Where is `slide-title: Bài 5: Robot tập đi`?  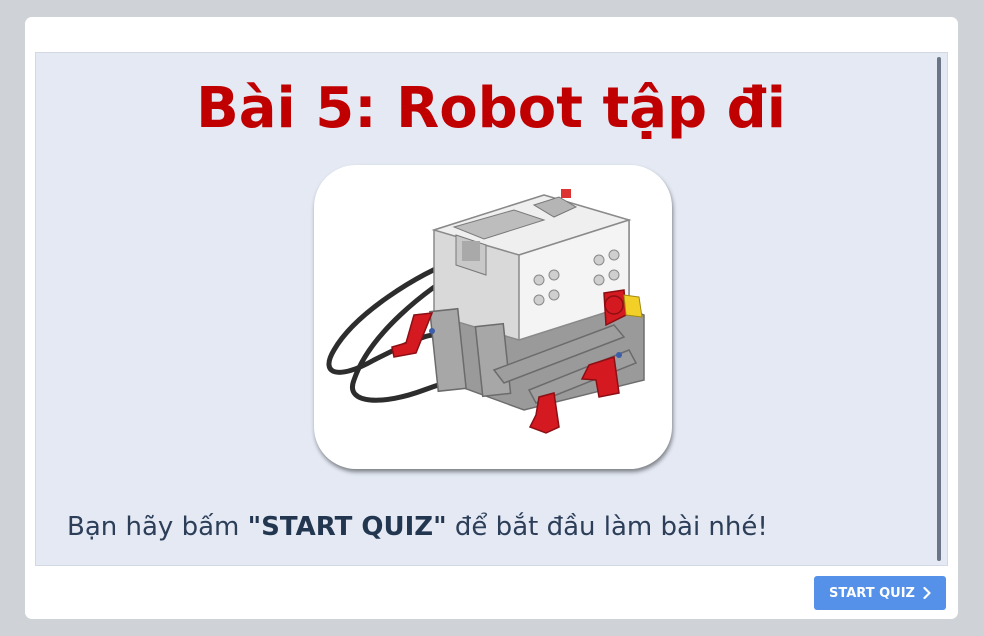 slide-title: Bài 5: Robot tập đi is located at coordinates (491, 108).